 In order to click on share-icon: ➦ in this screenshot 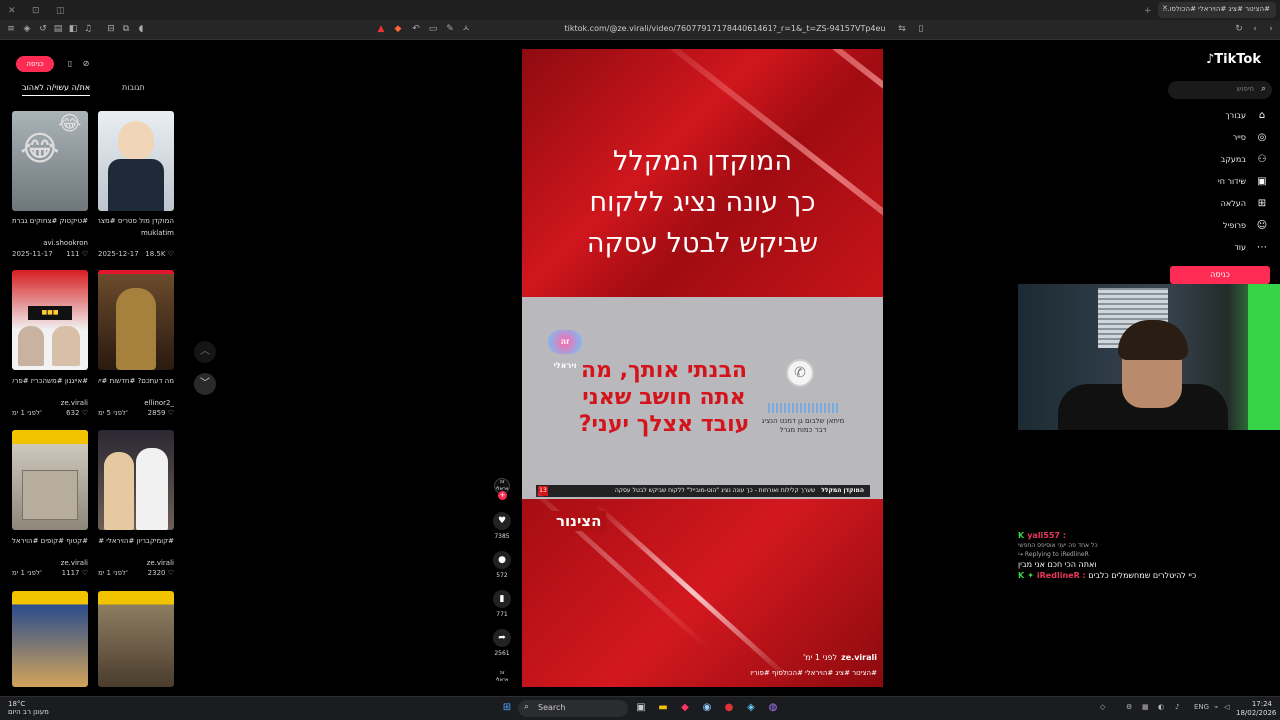, I will do `click(502, 638)`.